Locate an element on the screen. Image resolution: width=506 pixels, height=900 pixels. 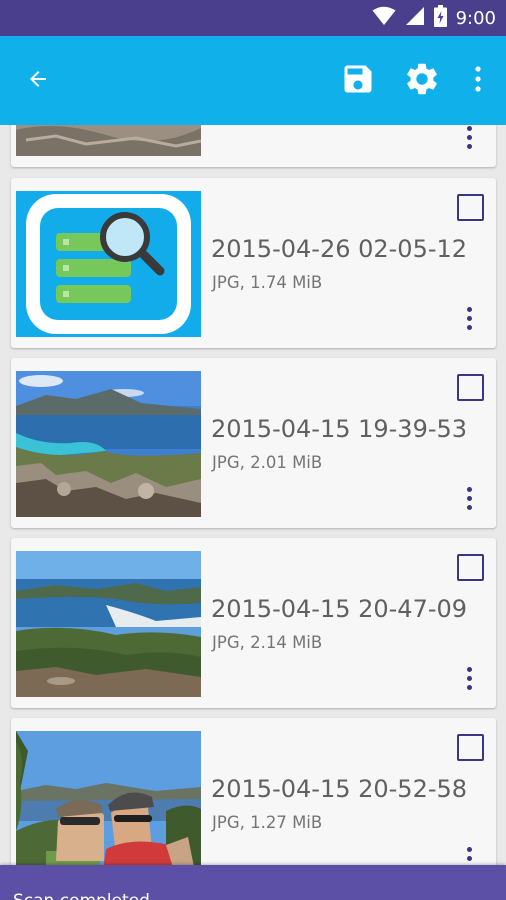
gear-icon is located at coordinates (422, 81).